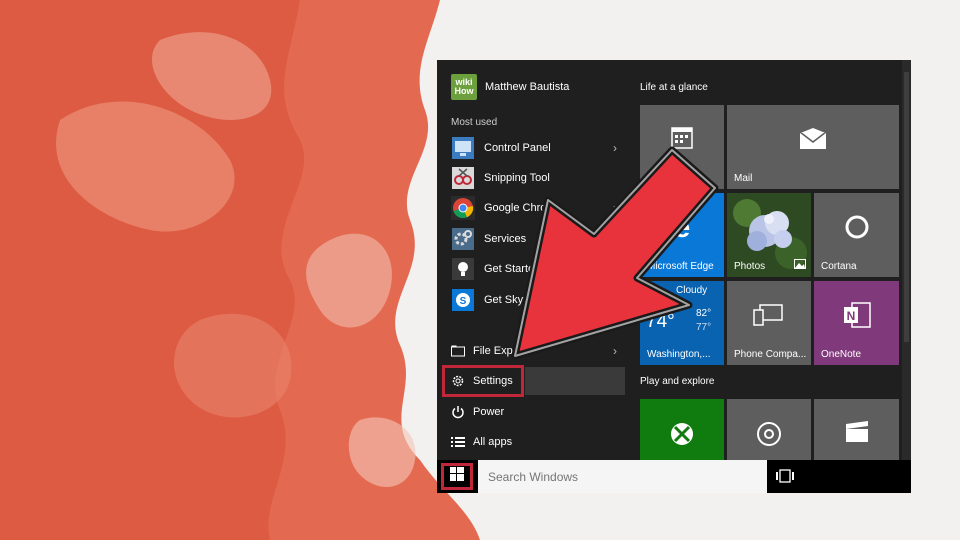  Describe the element at coordinates (458, 412) in the screenshot. I see `power-icon` at that location.